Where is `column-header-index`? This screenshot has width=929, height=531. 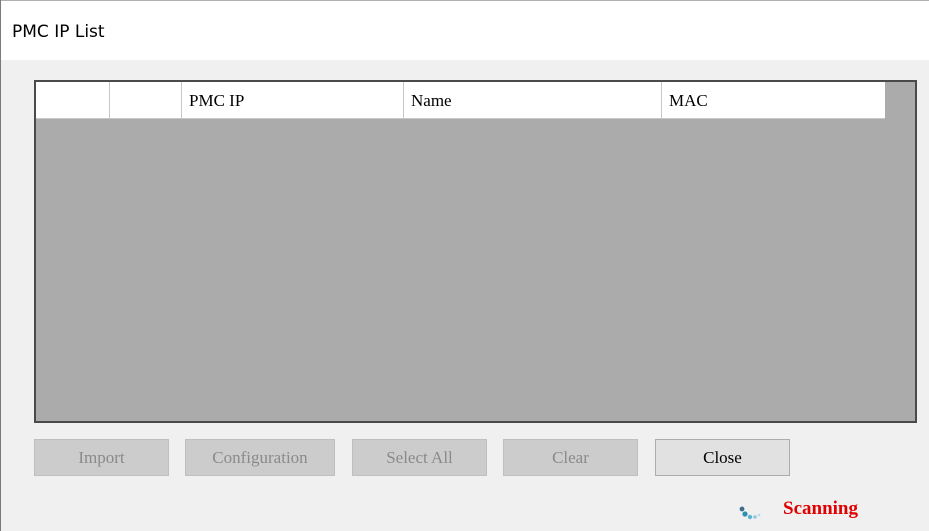 column-header-index is located at coordinates (146, 100).